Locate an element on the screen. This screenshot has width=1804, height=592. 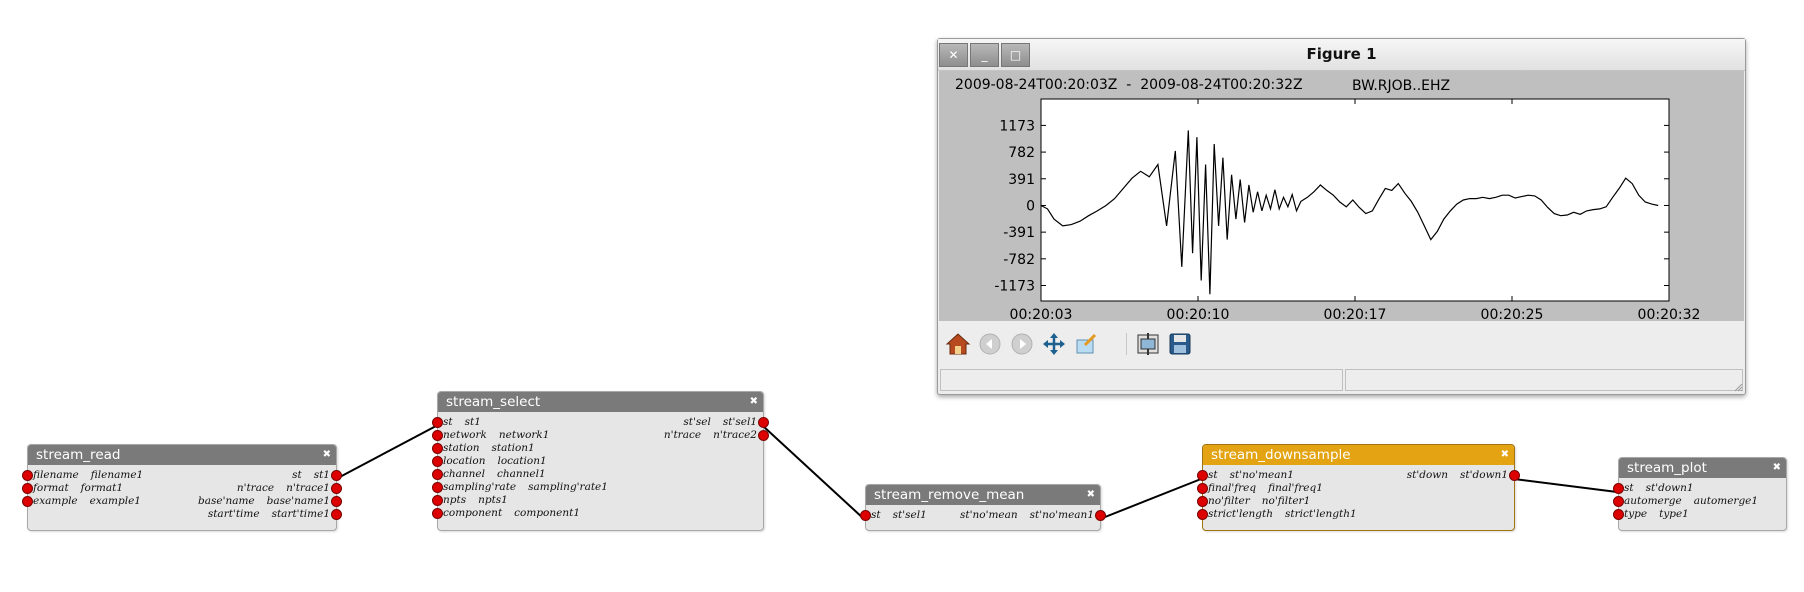
input-label: strict'length strict'length1 is located at coordinates (1282, 514).